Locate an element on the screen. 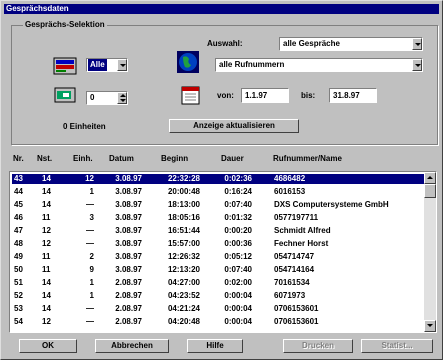  col-header-nr: Nr. is located at coordinates (18, 158).